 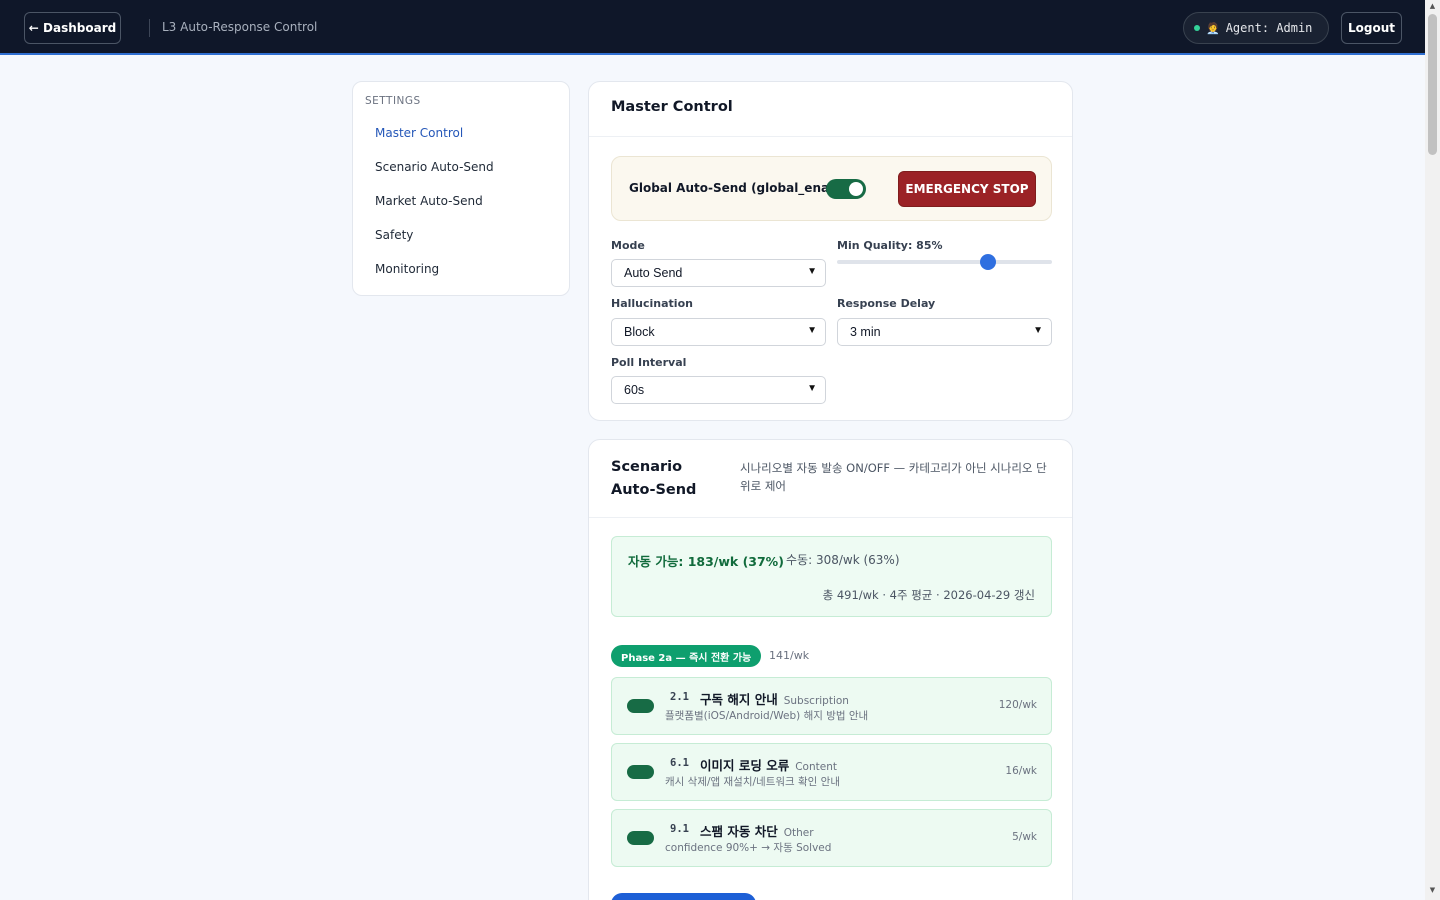 I want to click on scenario-code: 9.1, so click(x=679, y=829).